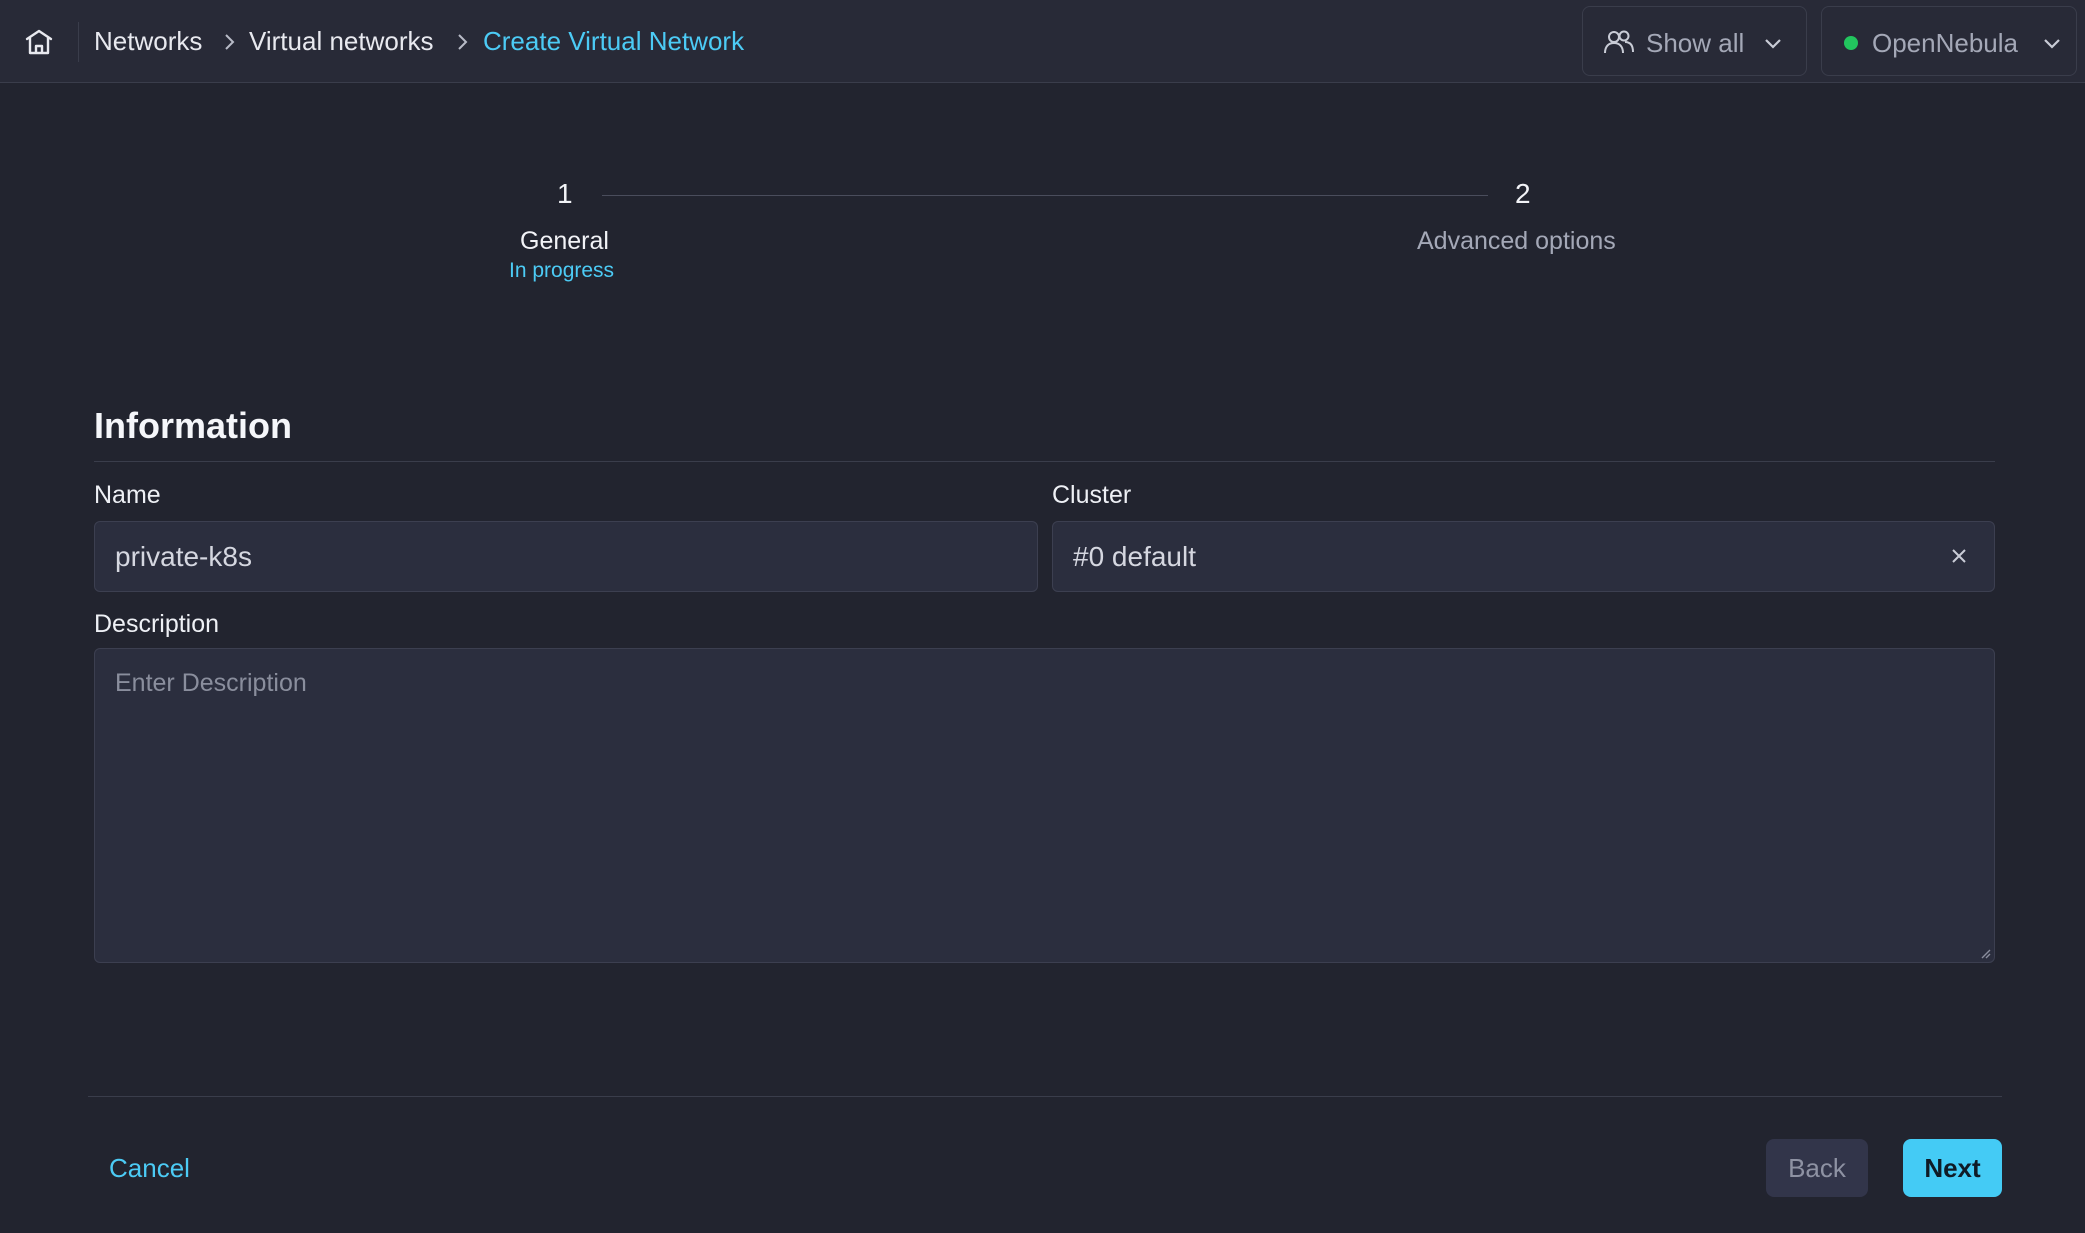 Image resolution: width=2085 pixels, height=1233 pixels. I want to click on breadcrumb-virtual-networks: Virtual networks, so click(341, 41).